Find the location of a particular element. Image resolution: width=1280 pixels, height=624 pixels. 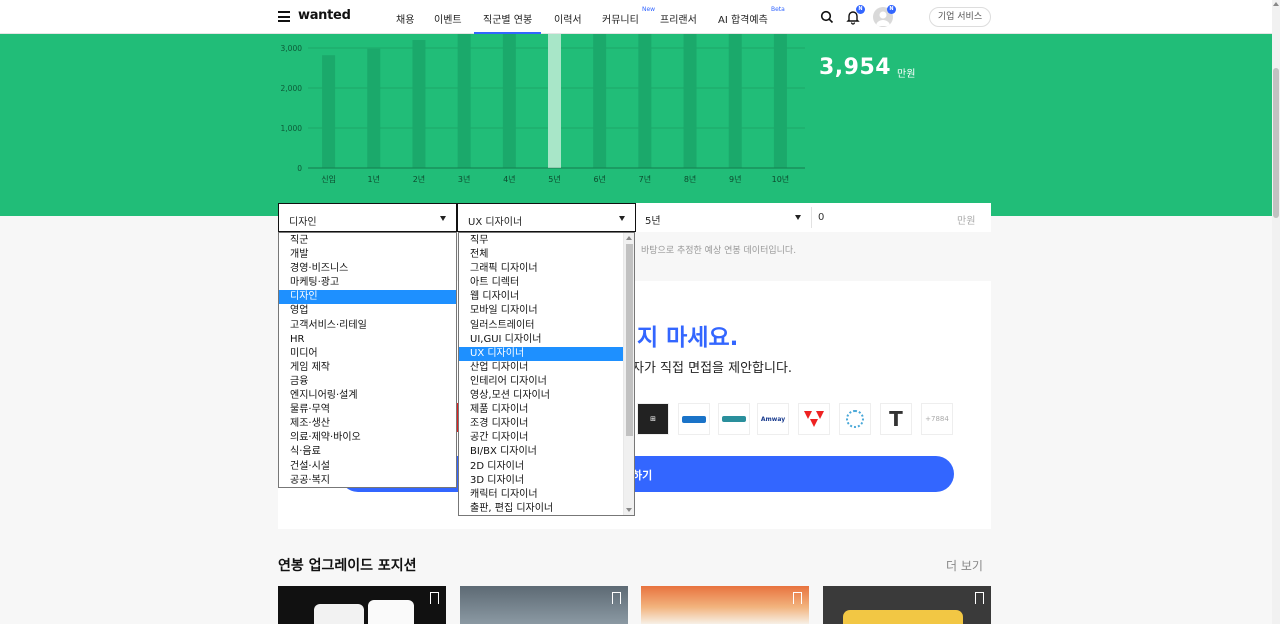

job-group-option: 디자인 is located at coordinates (367, 297).